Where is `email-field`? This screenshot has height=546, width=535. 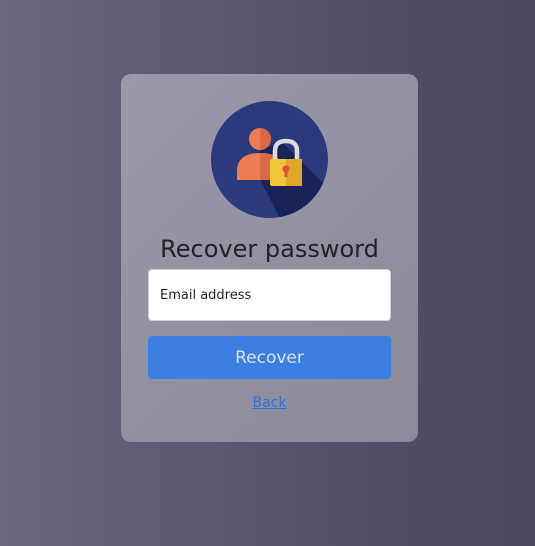 email-field is located at coordinates (269, 295).